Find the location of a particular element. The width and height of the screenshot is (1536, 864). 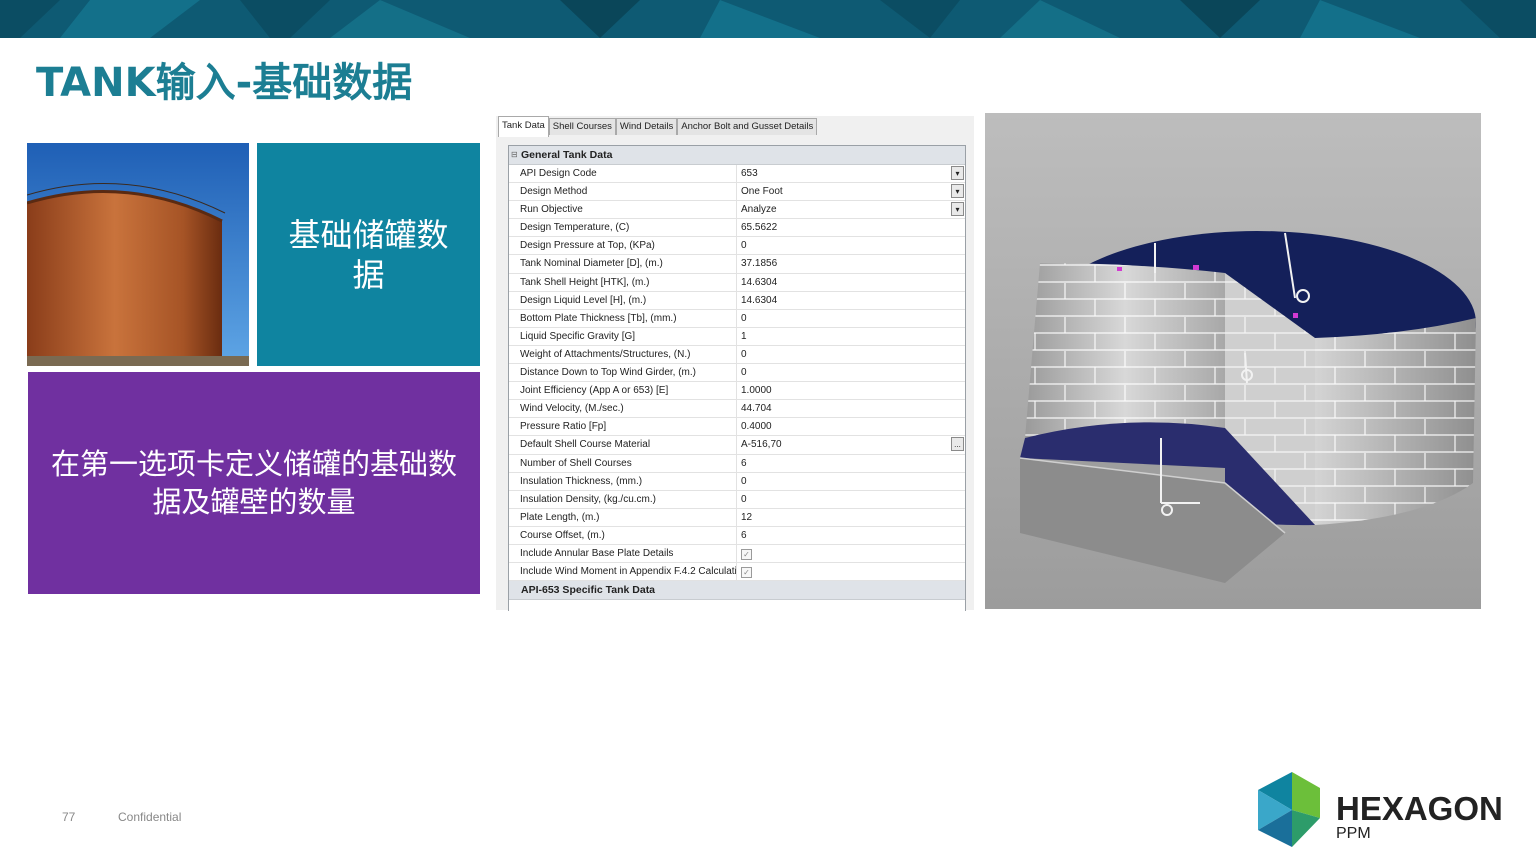

group-general-tank-data: ⊟ General Tank Data is located at coordinates (737, 155).